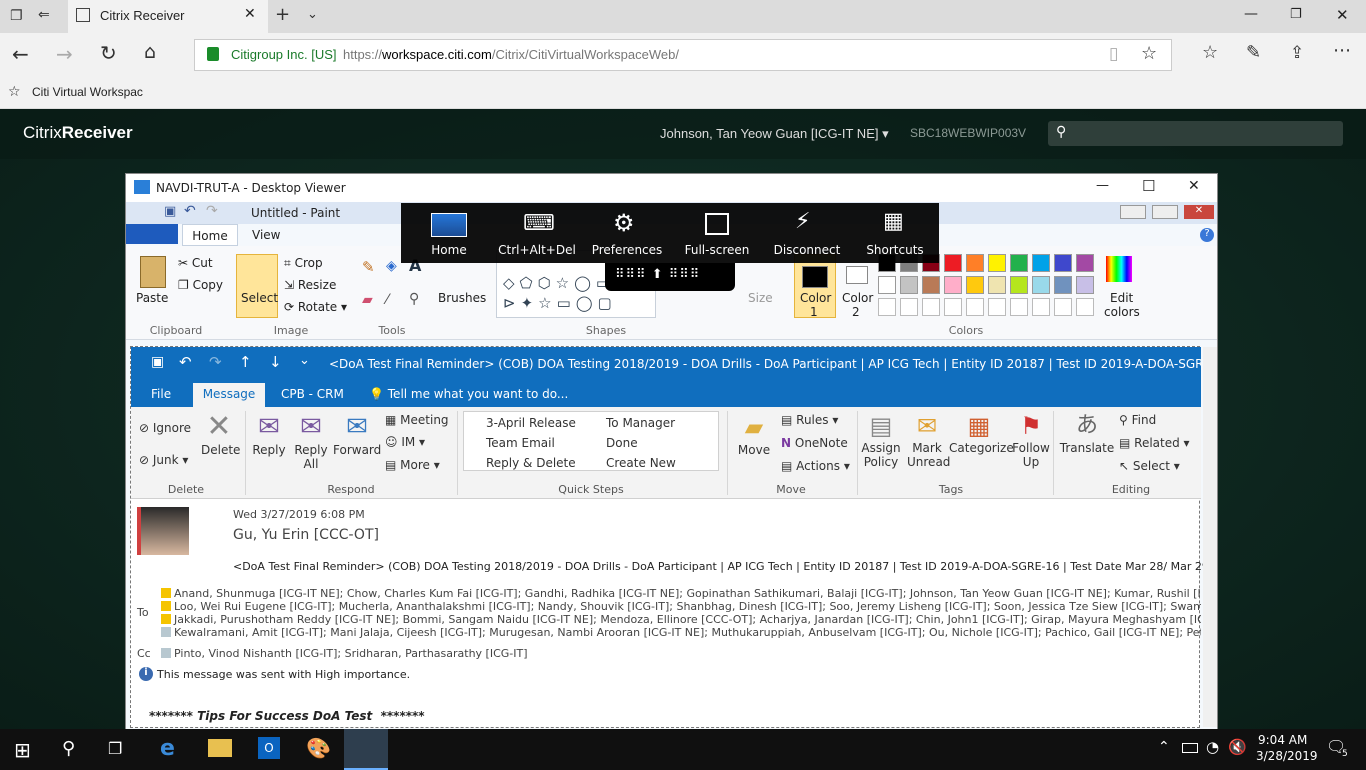  I want to click on qs-april-release: 3-April Release, so click(531, 423).